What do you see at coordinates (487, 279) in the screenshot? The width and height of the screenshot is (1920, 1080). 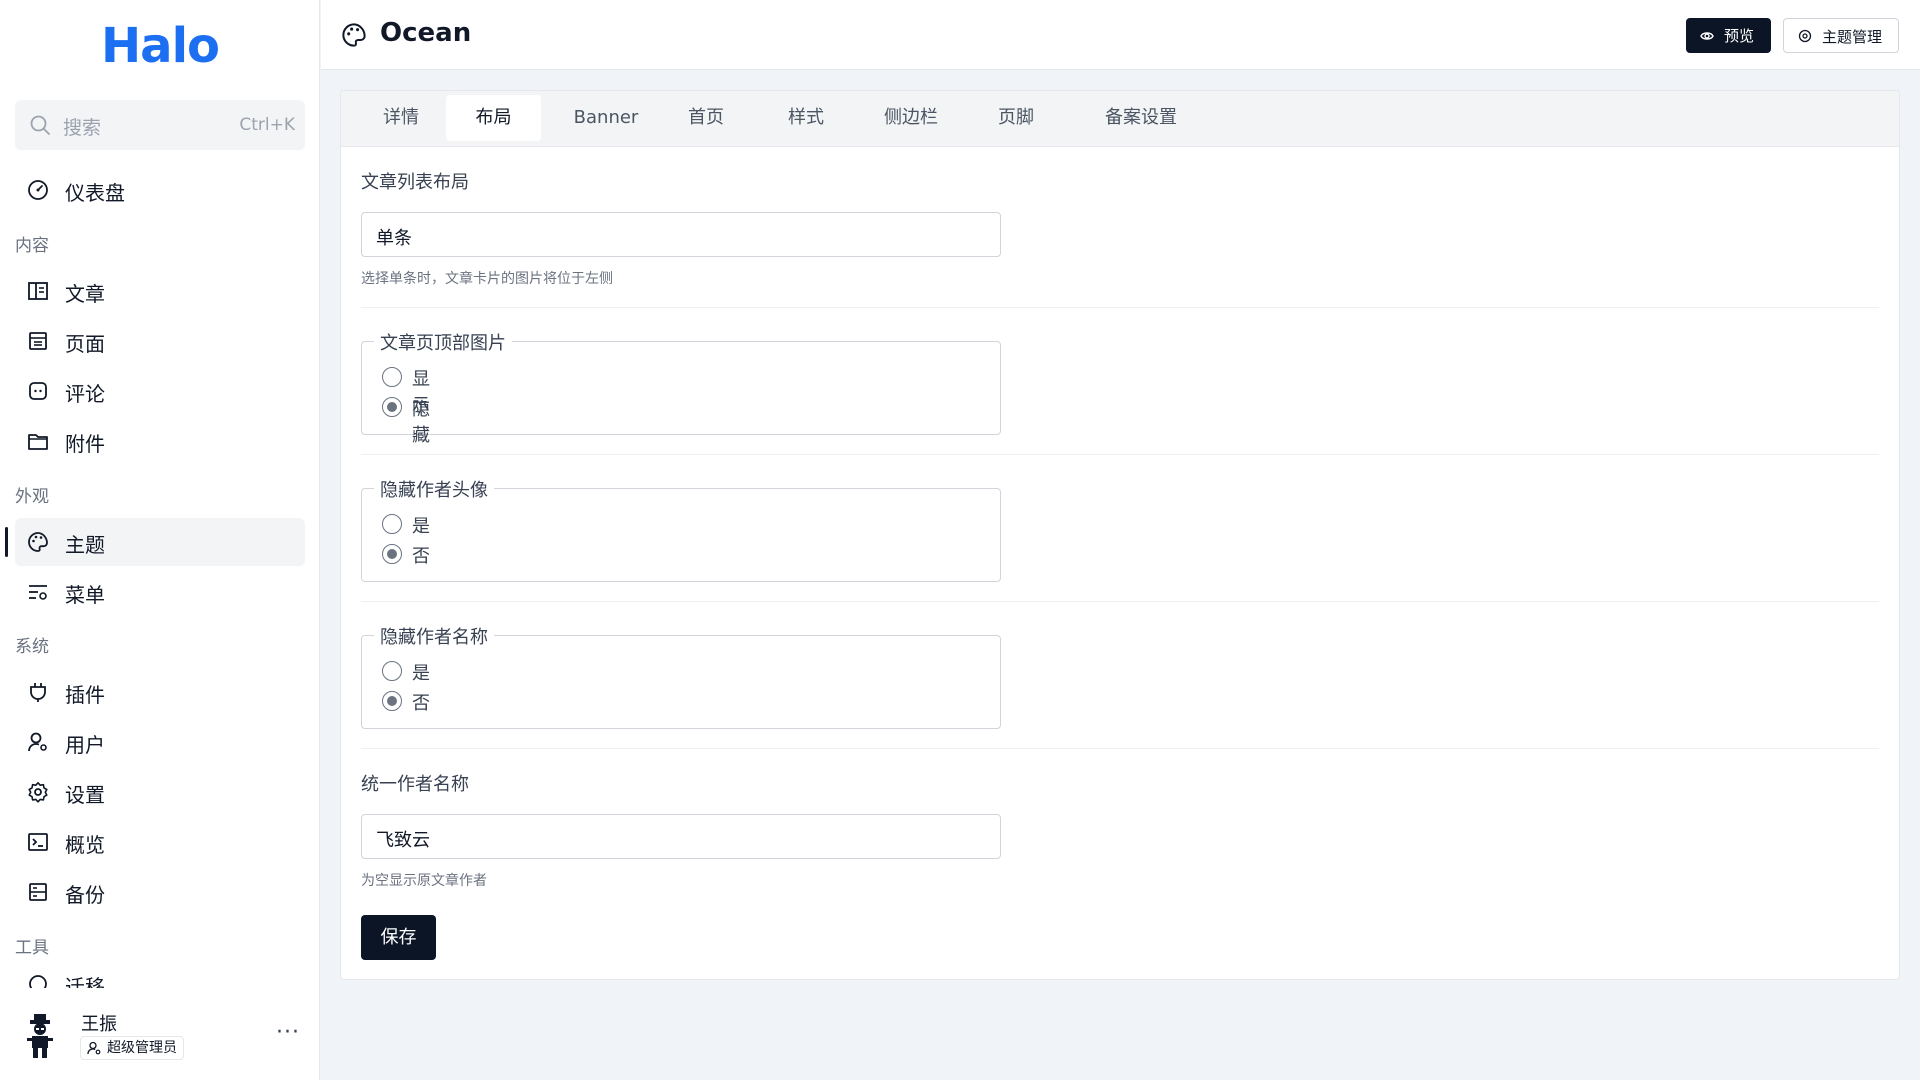 I see `post-list-layout-help: 选择单条时，文章卡片的图片将位于左侧` at bounding box center [487, 279].